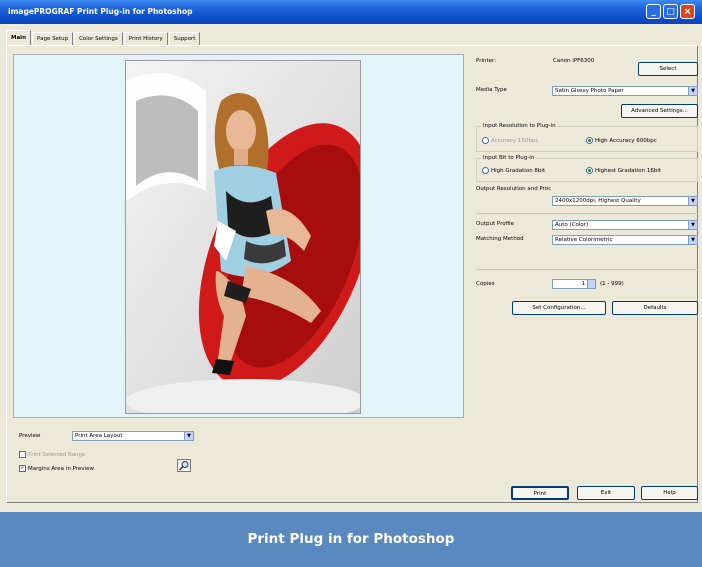 Image resolution: width=702 pixels, height=567 pixels. Describe the element at coordinates (351, 539) in the screenshot. I see `caption-banner: Print Plug in for Photoshop` at that location.